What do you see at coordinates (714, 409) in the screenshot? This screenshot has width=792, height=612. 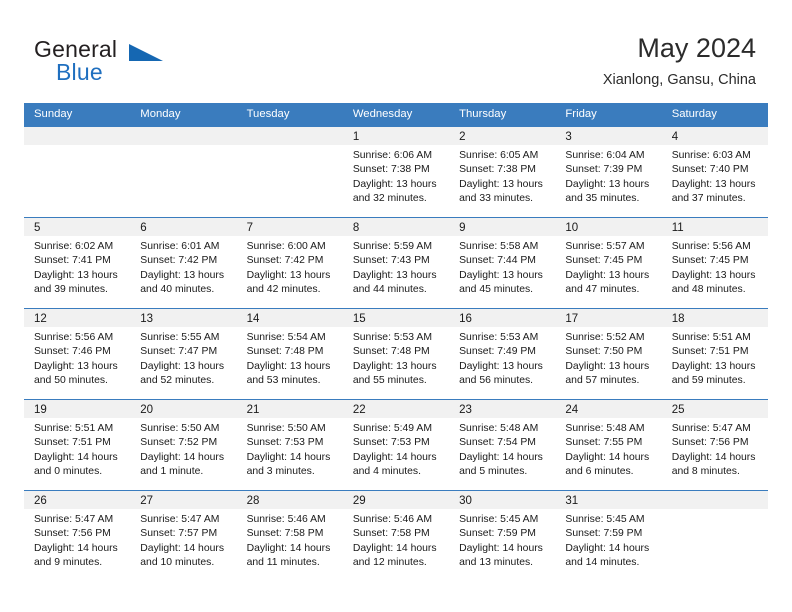 I see `day-number-band: 25` at bounding box center [714, 409].